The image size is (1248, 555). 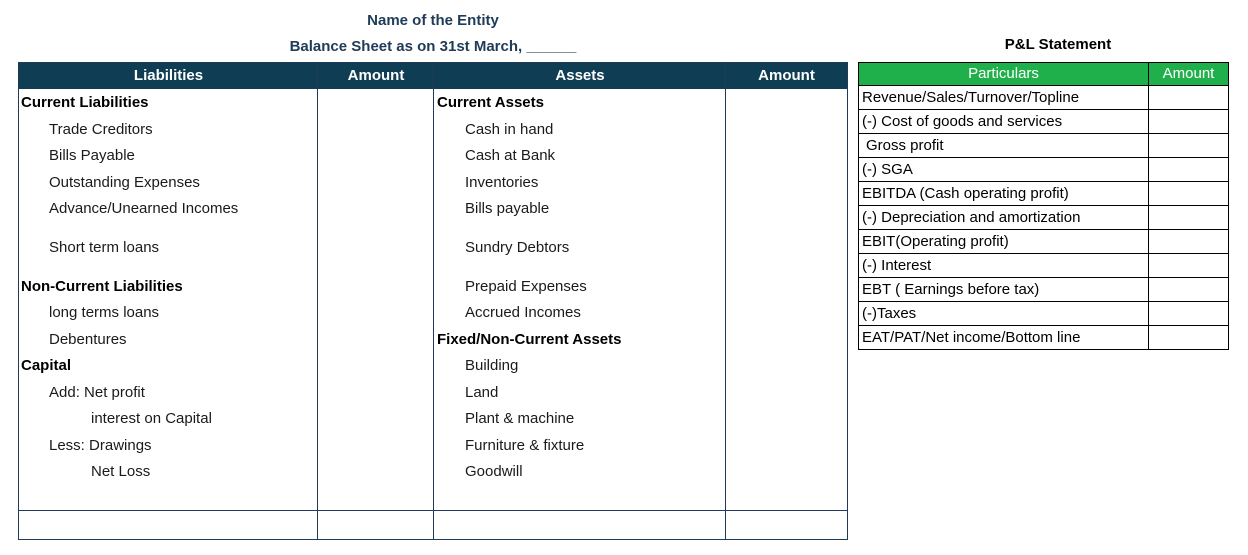 I want to click on pl-row: (-) Depreciation and amortization, so click(x=1043, y=217).